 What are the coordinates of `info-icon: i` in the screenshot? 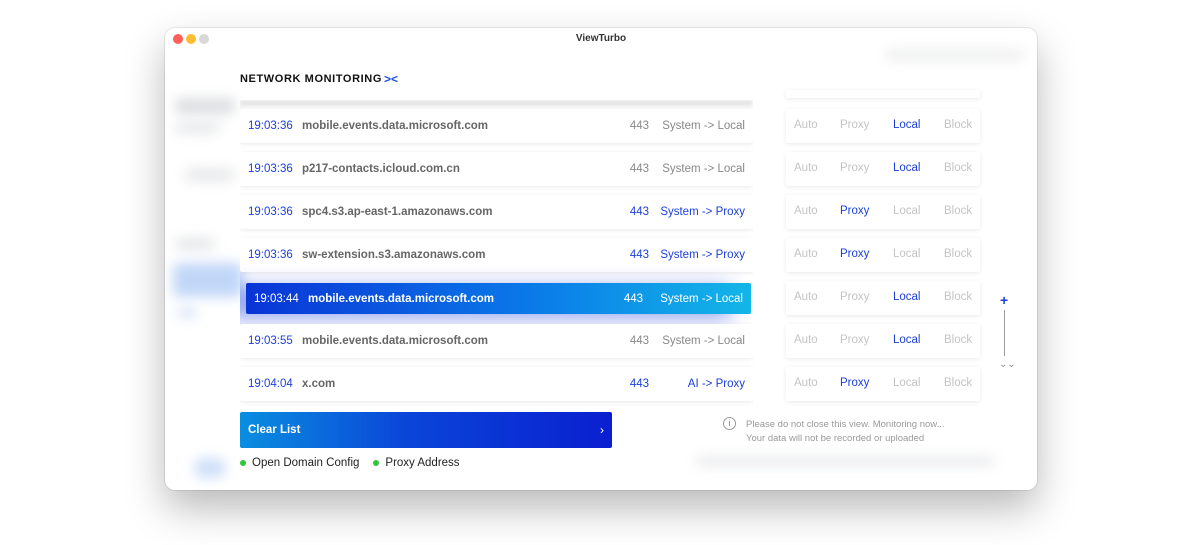 It's located at (729, 423).